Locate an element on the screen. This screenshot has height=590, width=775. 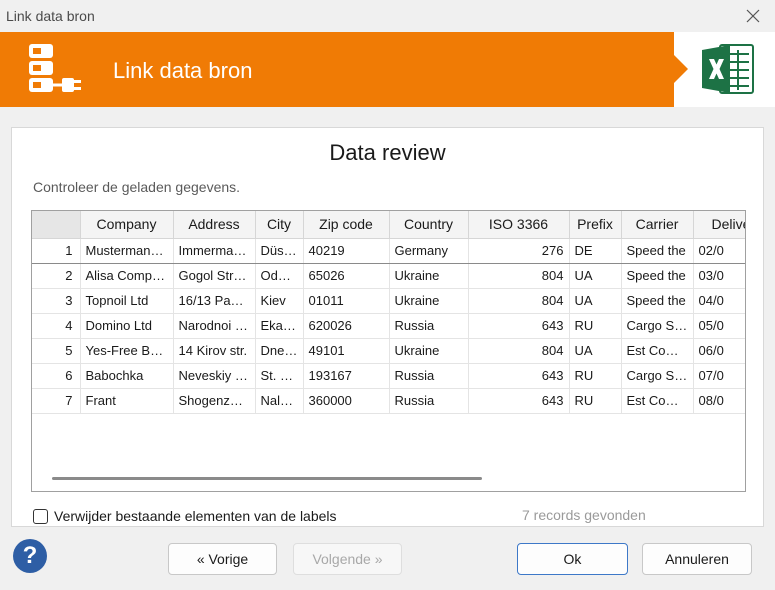
column-header: Carrier is located at coordinates (657, 225).